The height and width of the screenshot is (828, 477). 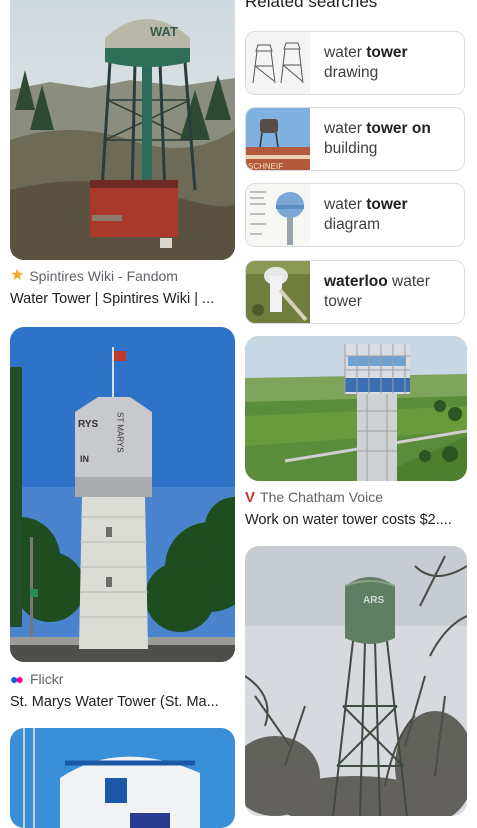 I want to click on related-search-water-tower-on-building: SCHNEIF water tower on building, so click(x=355, y=139).